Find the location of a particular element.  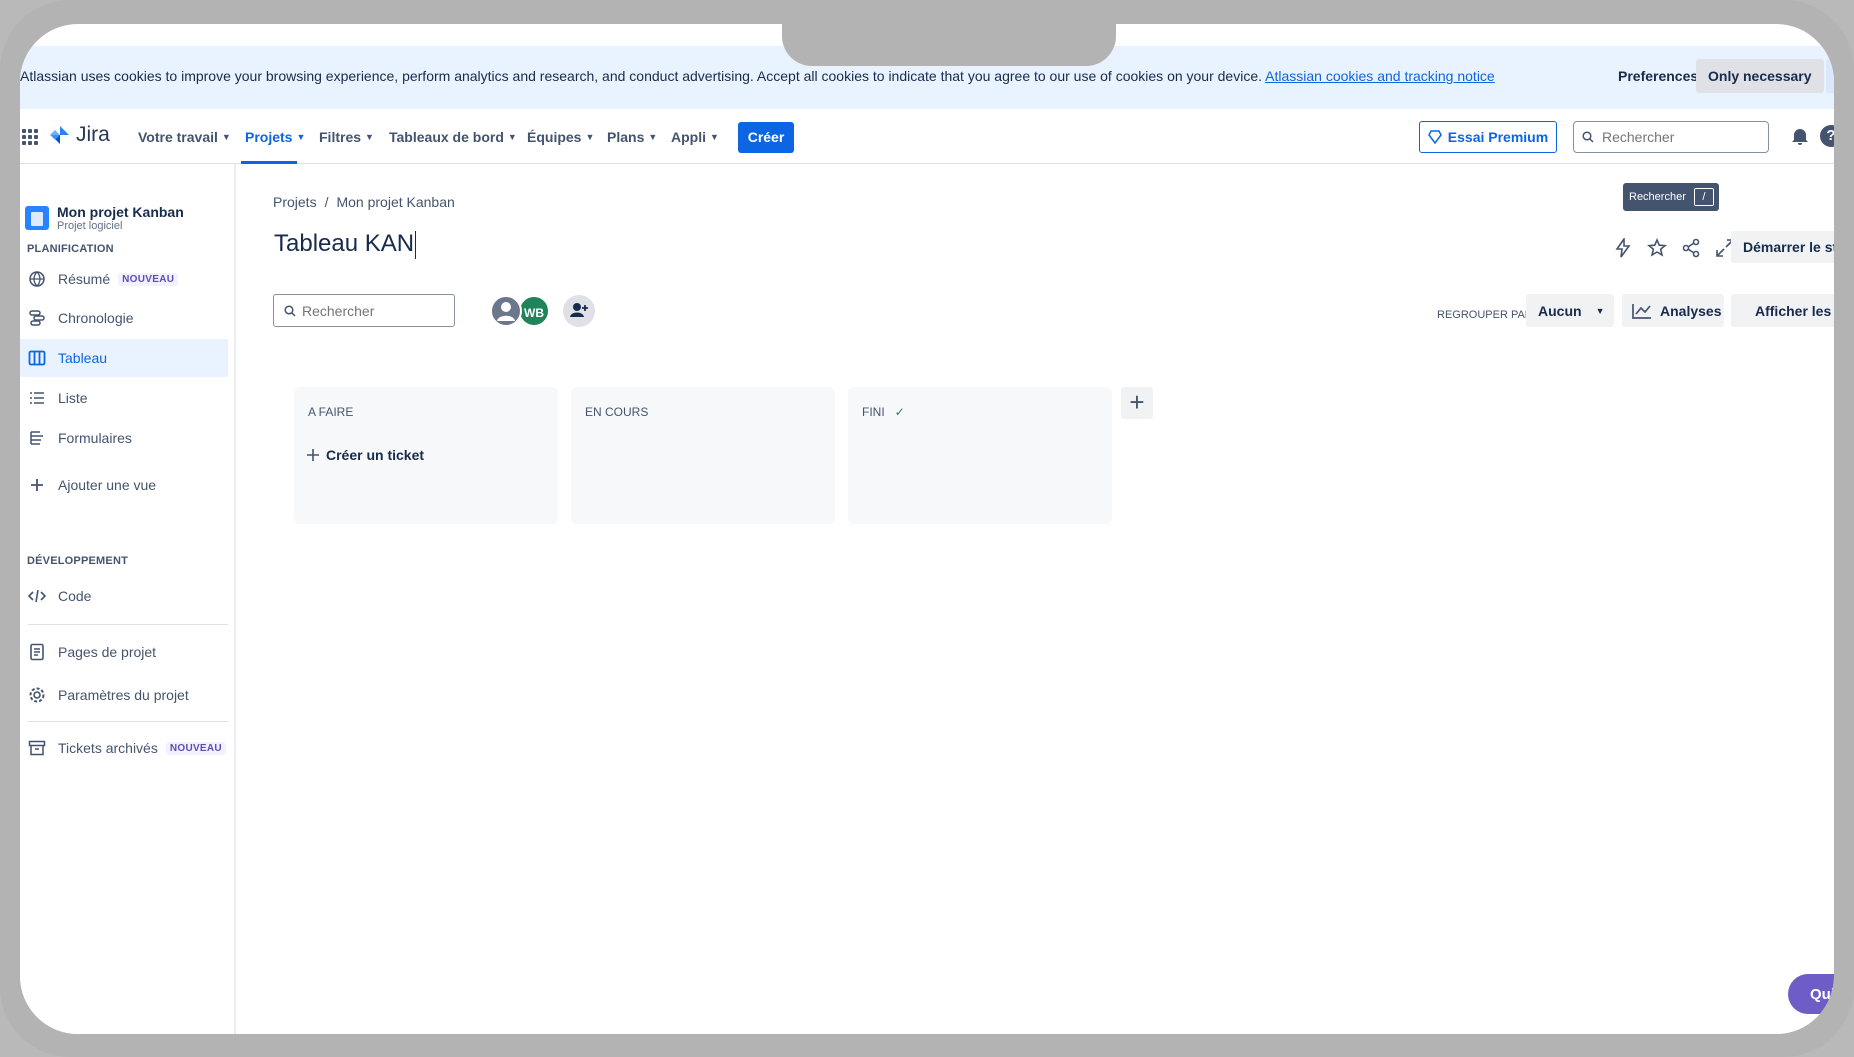

group-by-select: Aucun ▼ is located at coordinates (1570, 310).